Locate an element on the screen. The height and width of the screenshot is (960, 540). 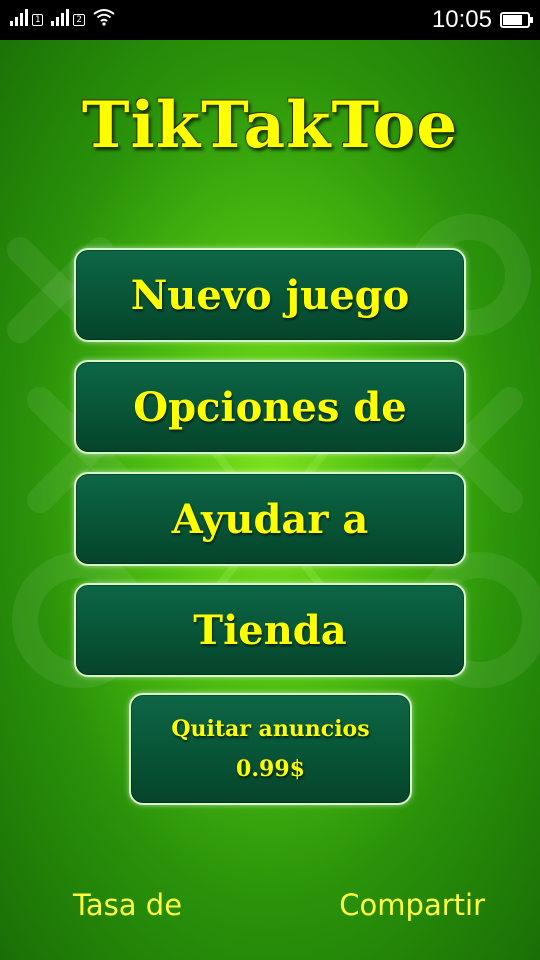
options-button: Opciones de is located at coordinates (270, 407).